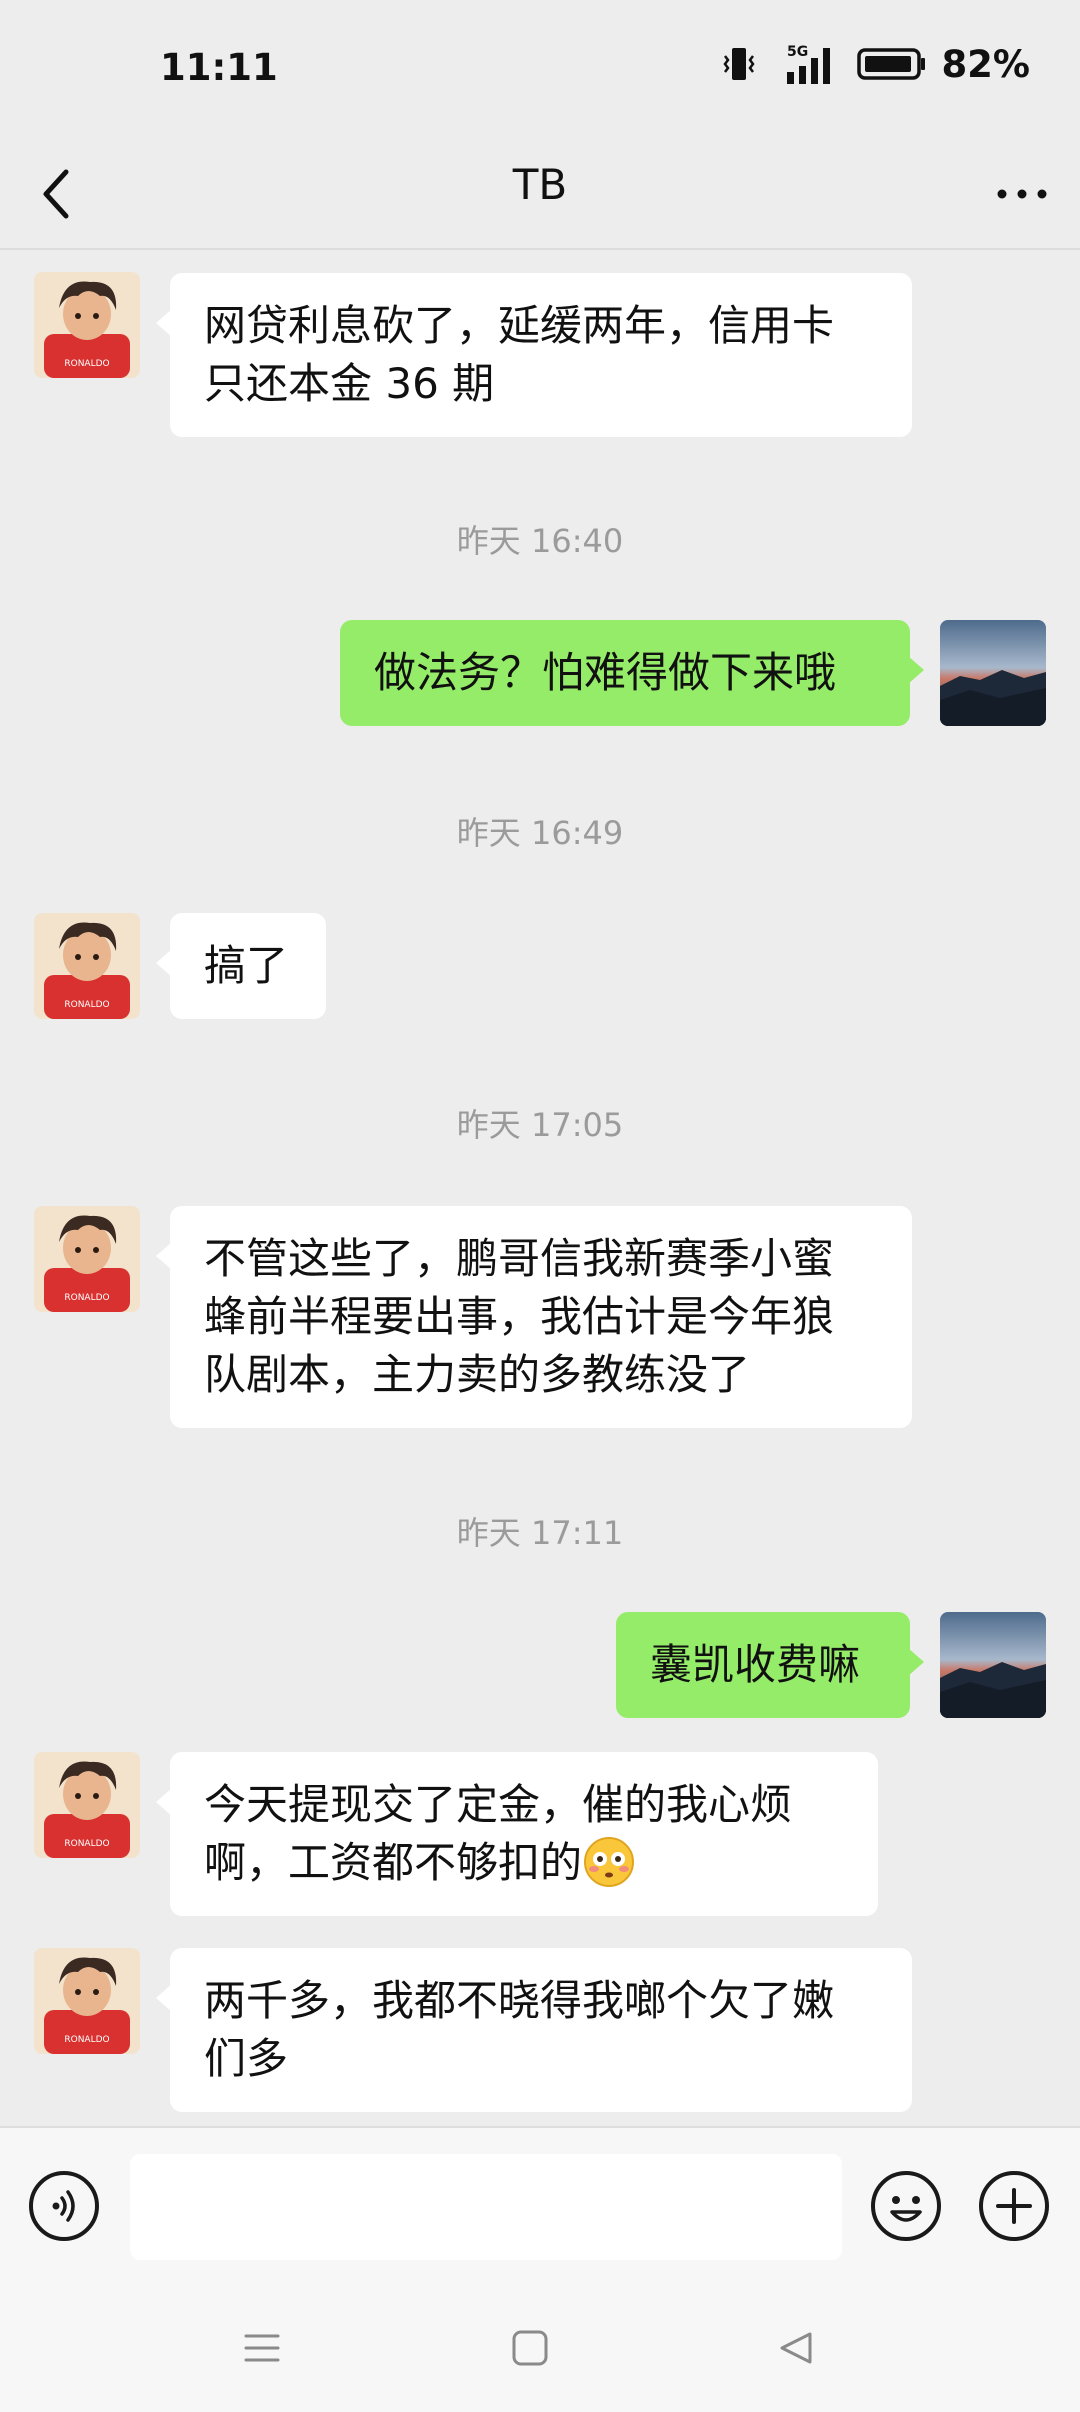 The height and width of the screenshot is (2412, 1080). What do you see at coordinates (486, 2207) in the screenshot?
I see `message-input` at bounding box center [486, 2207].